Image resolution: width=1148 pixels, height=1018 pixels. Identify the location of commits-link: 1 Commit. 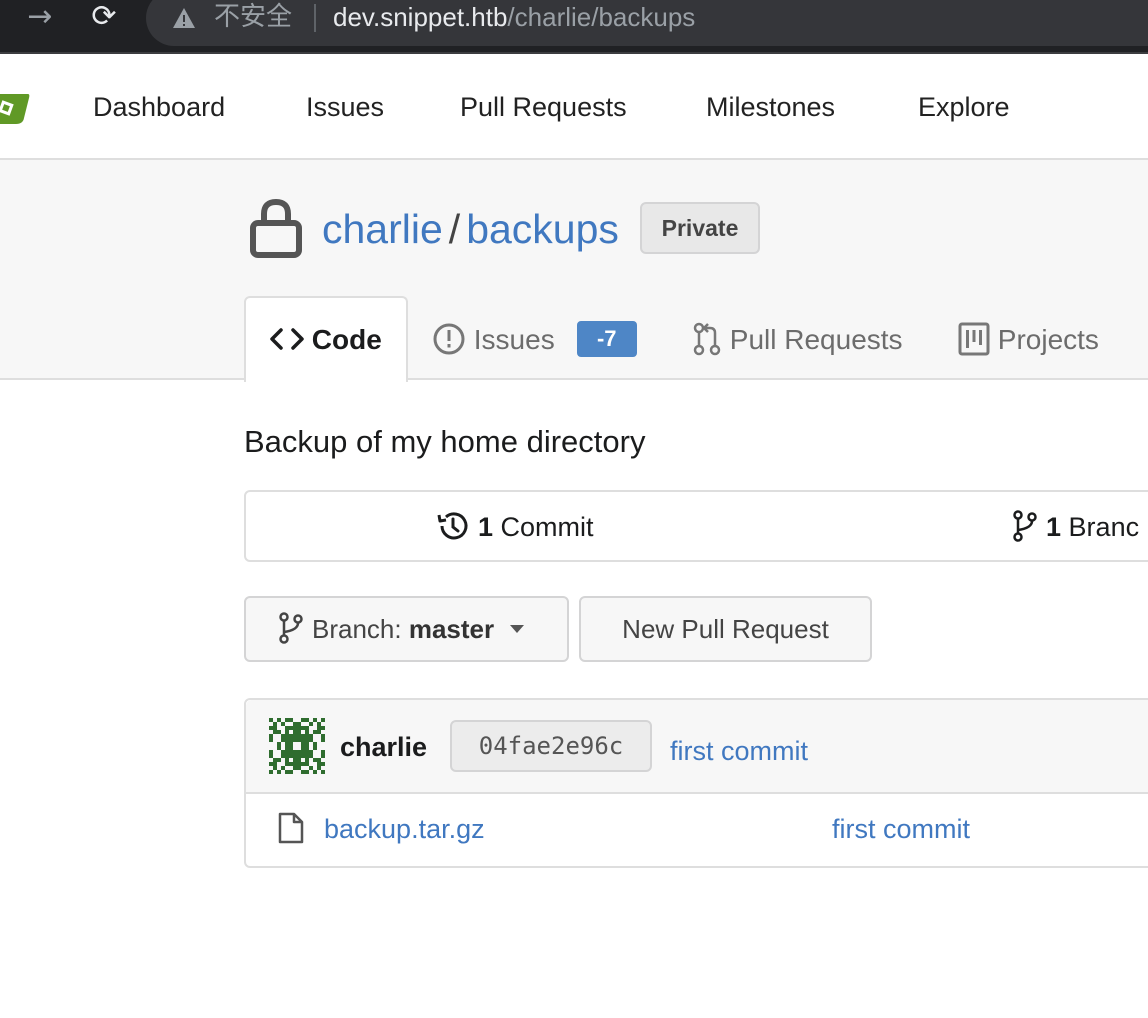
(515, 528).